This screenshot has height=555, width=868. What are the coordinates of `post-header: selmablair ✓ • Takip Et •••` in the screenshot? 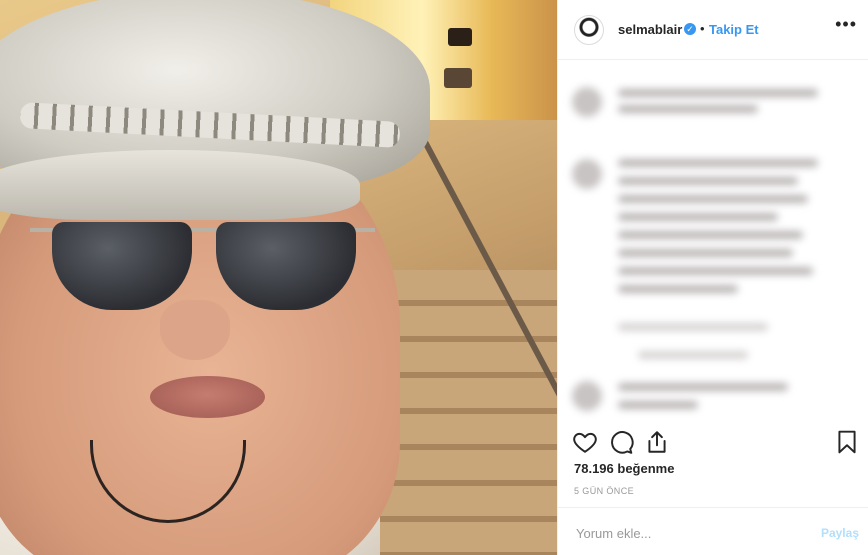 It's located at (713, 30).